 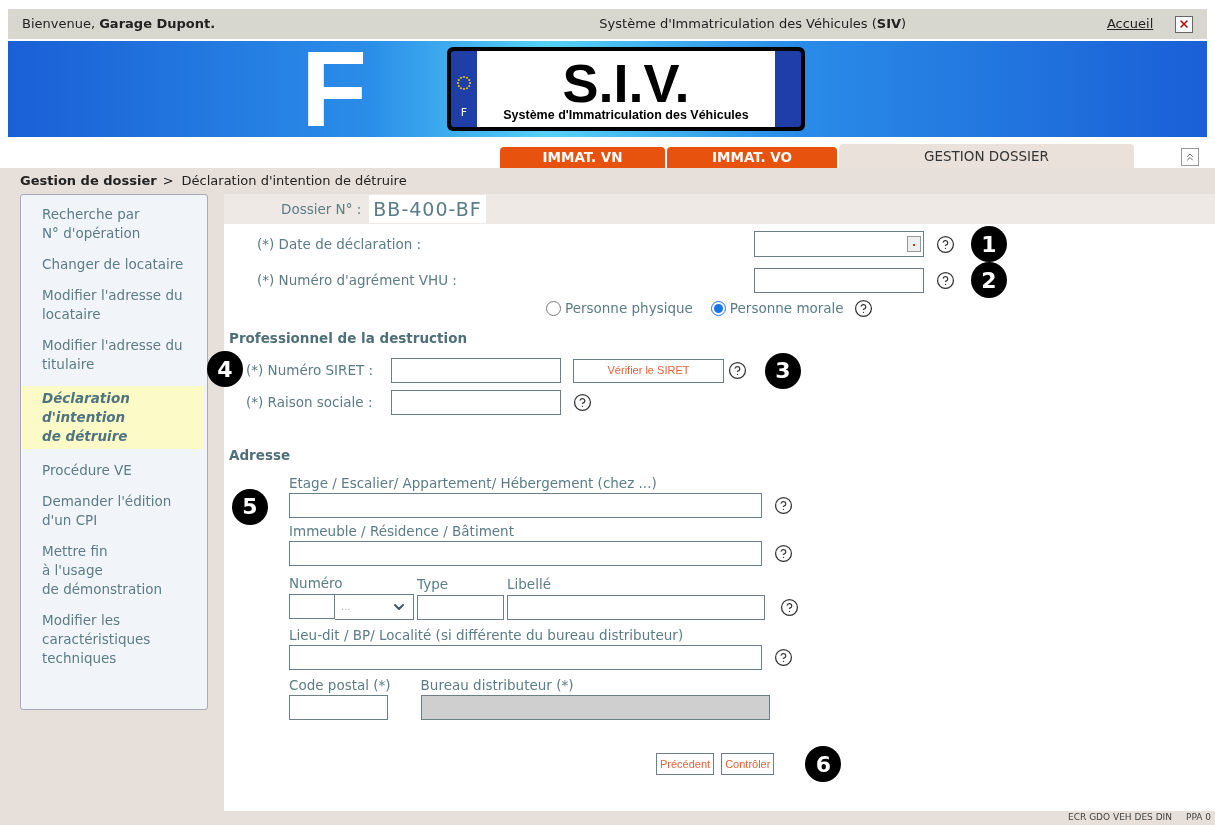 What do you see at coordinates (1120, 818) in the screenshot?
I see `screen-codes: ECR GDO VEH DES DIN` at bounding box center [1120, 818].